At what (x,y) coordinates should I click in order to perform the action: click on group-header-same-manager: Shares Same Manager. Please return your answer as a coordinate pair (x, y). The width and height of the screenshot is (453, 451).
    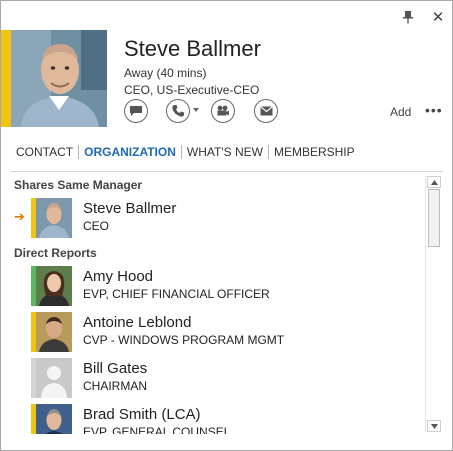
    Looking at the image, I should click on (78, 185).